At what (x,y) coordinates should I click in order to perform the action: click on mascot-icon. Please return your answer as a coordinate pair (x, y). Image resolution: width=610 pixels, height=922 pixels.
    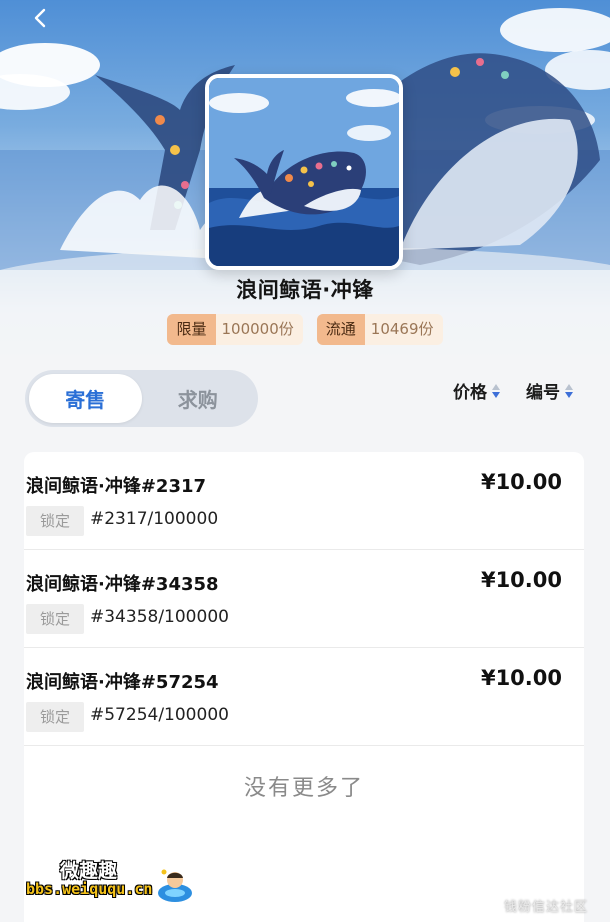
    Looking at the image, I should click on (175, 885).